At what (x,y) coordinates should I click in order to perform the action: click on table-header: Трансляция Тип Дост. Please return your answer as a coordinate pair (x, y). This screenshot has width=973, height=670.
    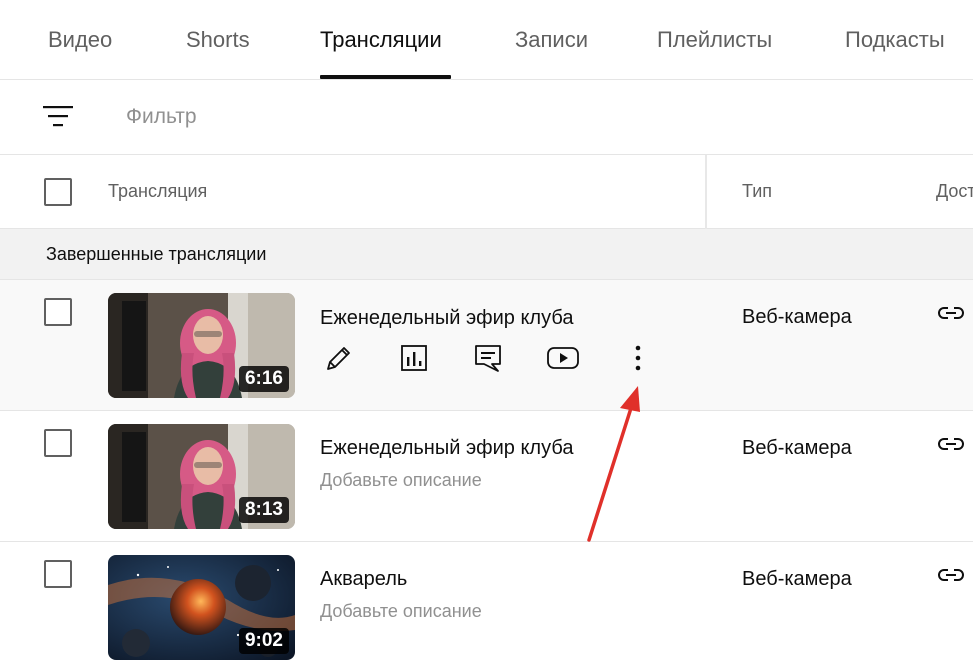
    Looking at the image, I should click on (486, 192).